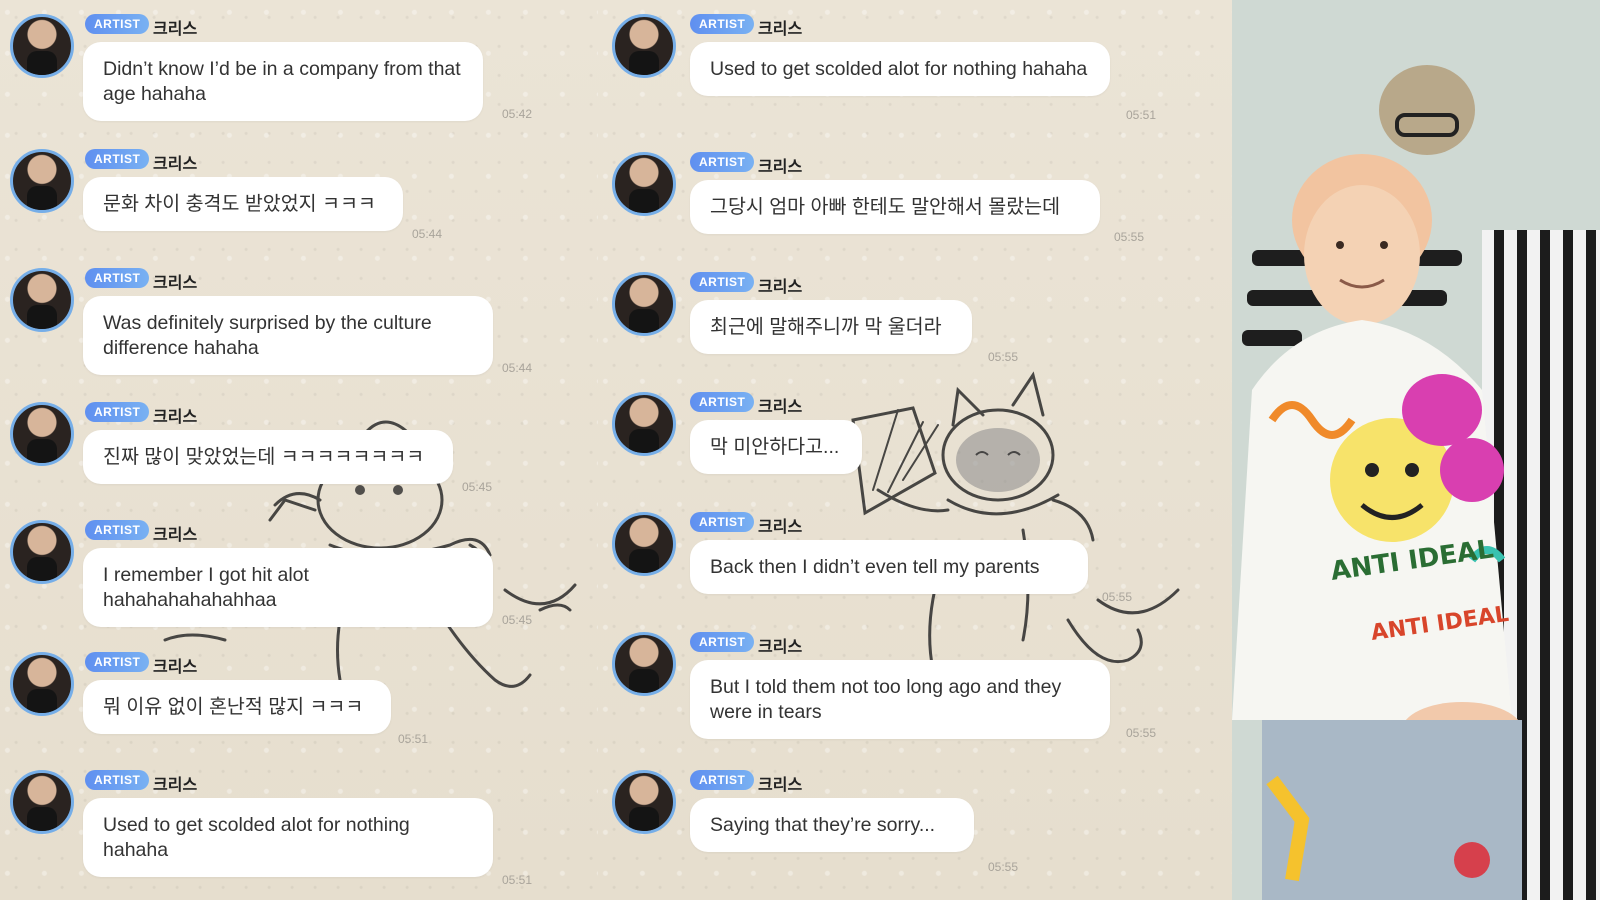 The image size is (1600, 900). I want to click on message-item: ARTIST 크리스 최근에 말해주니까 막 울더라 05:55, so click(915, 320).